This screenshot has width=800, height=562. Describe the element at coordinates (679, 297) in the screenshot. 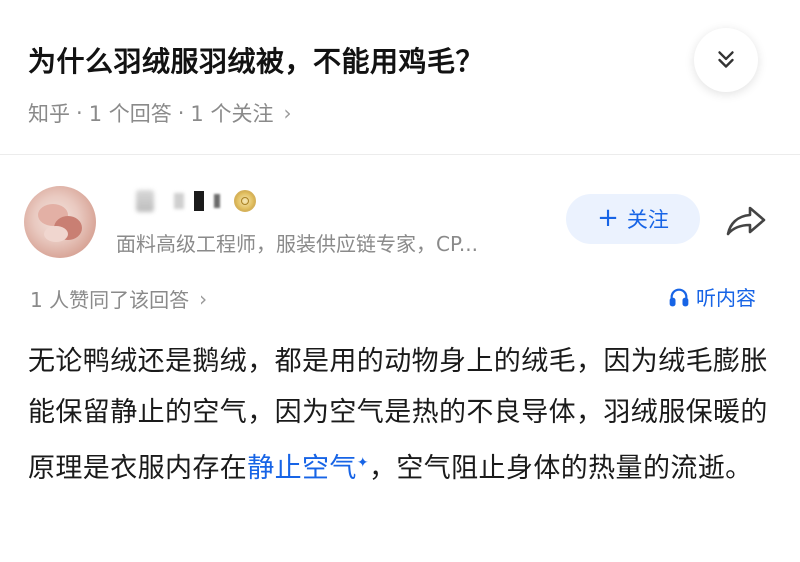

I see `headphones-icon` at that location.